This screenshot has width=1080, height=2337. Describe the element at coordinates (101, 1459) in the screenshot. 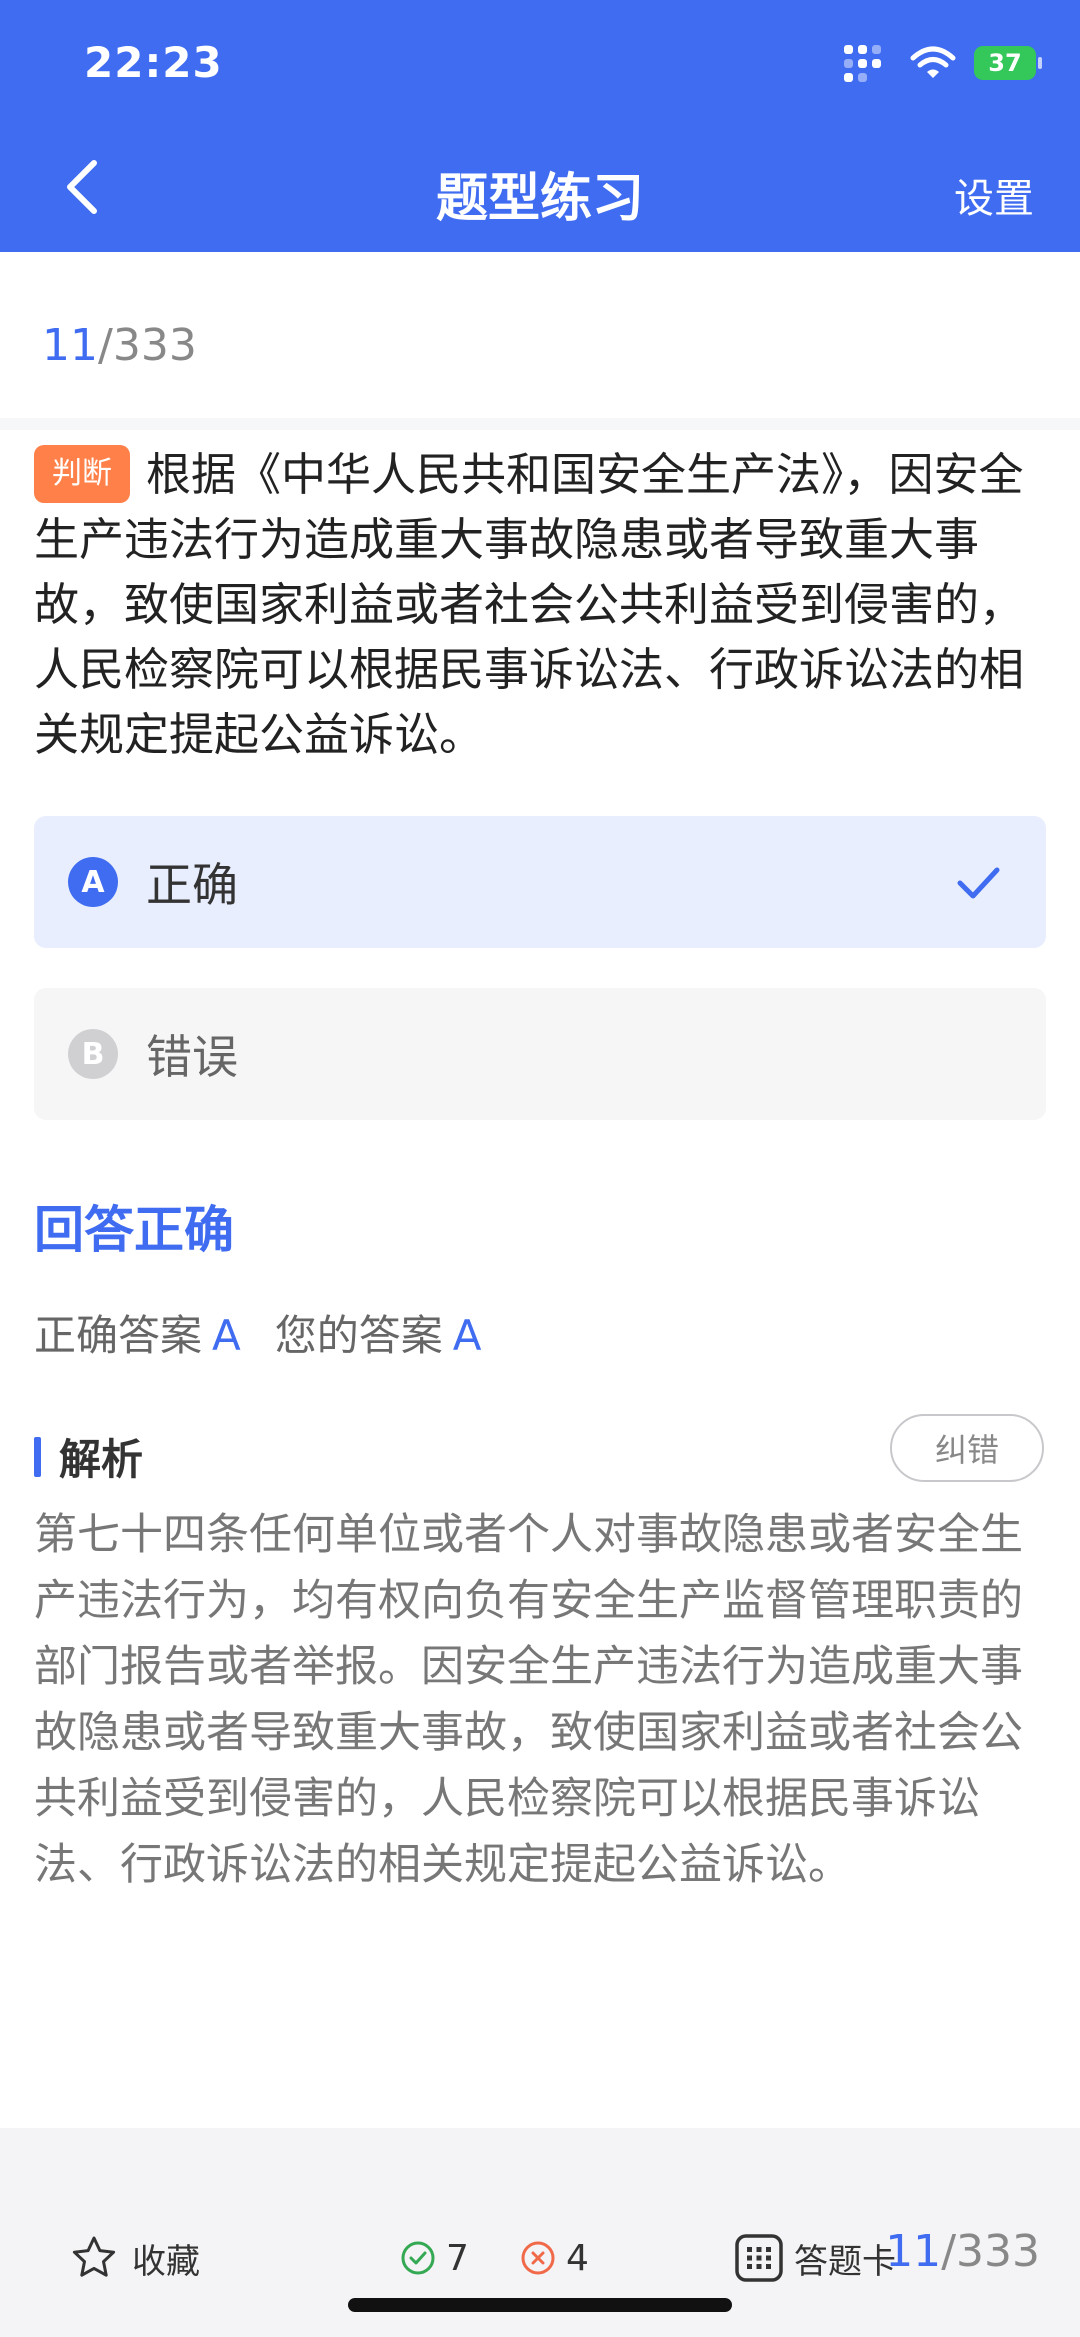

I see `analysis-title: 解析` at that location.